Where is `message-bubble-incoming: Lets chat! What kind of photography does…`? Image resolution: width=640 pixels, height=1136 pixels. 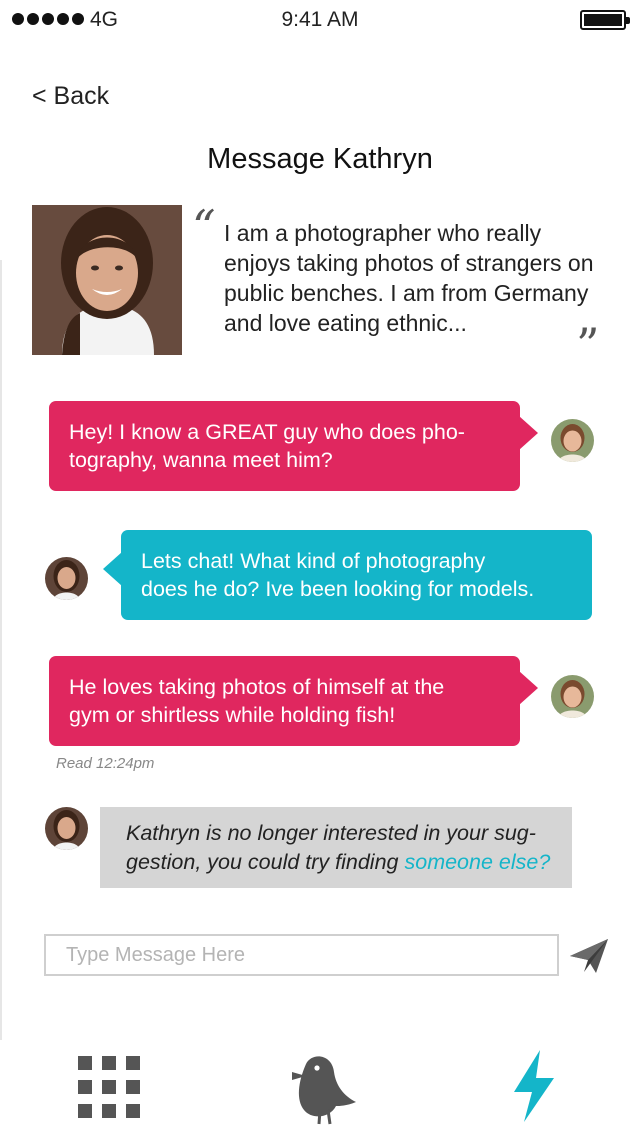 message-bubble-incoming: Lets chat! What kind of photography does… is located at coordinates (347, 575).